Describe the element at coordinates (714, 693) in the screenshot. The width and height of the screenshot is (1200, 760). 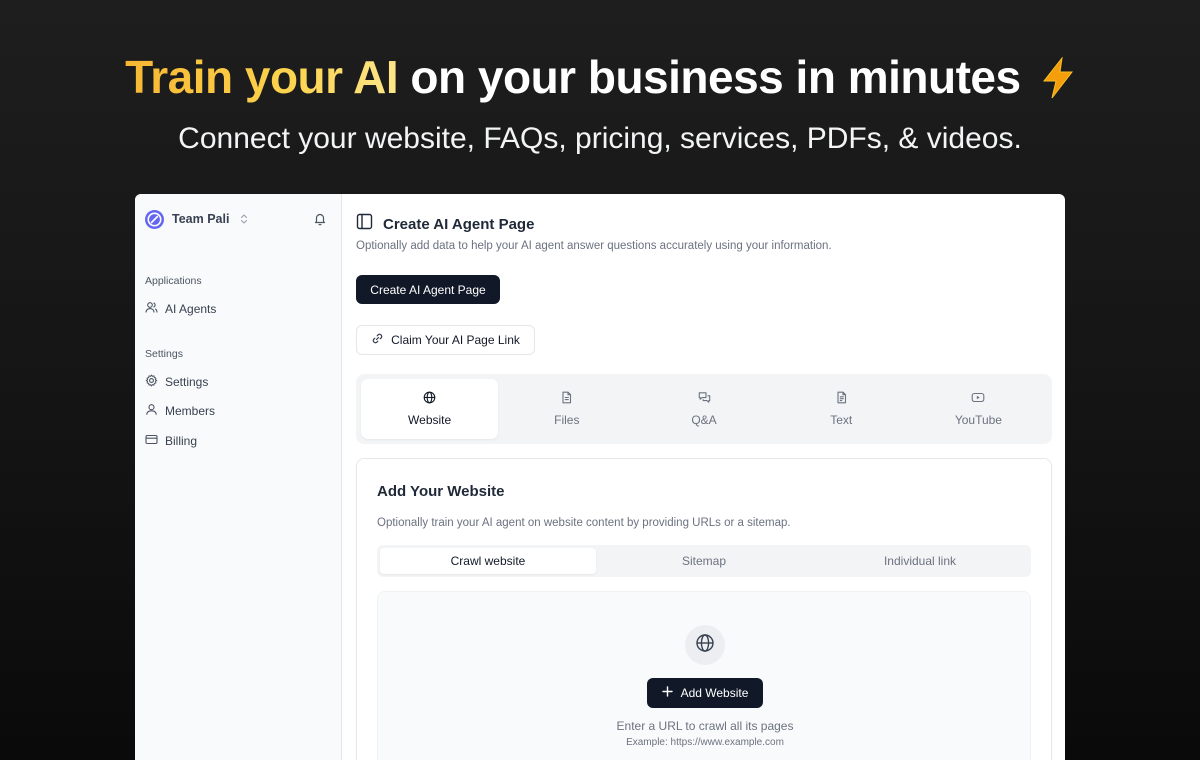
I see `add-website-label: Add Website` at that location.